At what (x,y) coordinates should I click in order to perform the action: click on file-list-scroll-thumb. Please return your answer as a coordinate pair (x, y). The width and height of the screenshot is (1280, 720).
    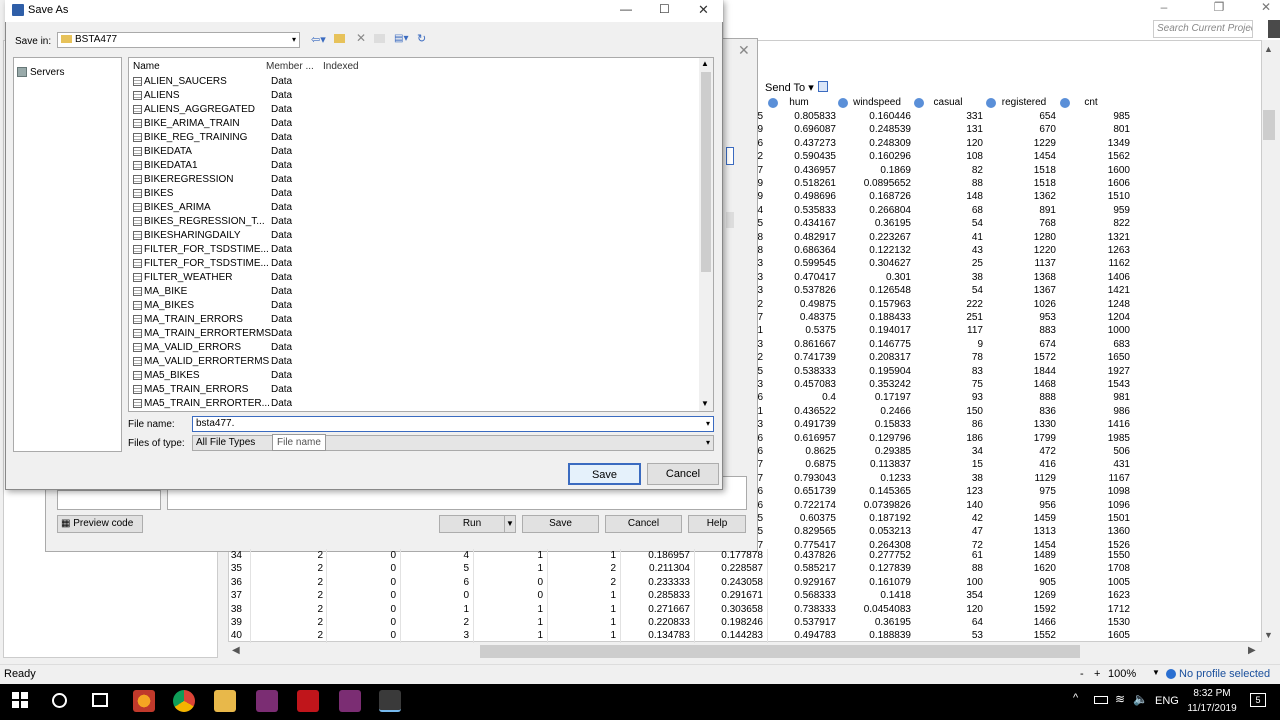
    Looking at the image, I should click on (706, 172).